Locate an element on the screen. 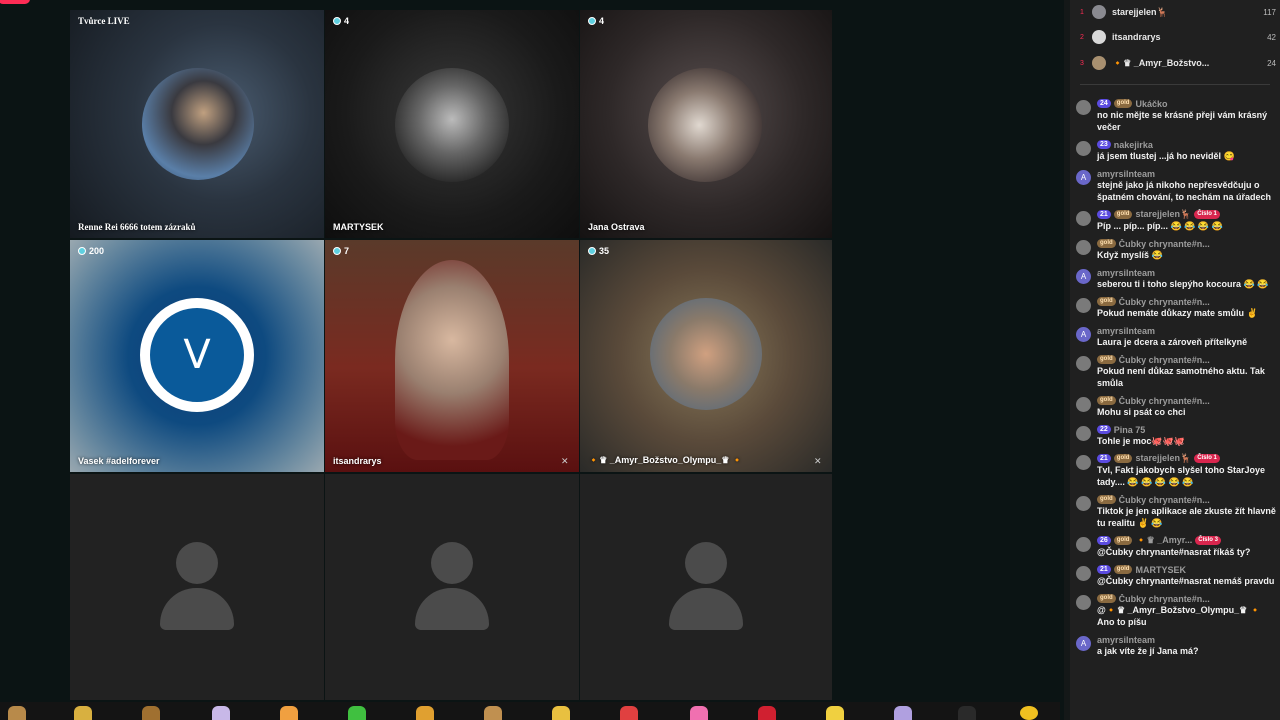 This screenshot has width=1280, height=720. chat-text: Když myslíš 😂 is located at coordinates (1130, 255).